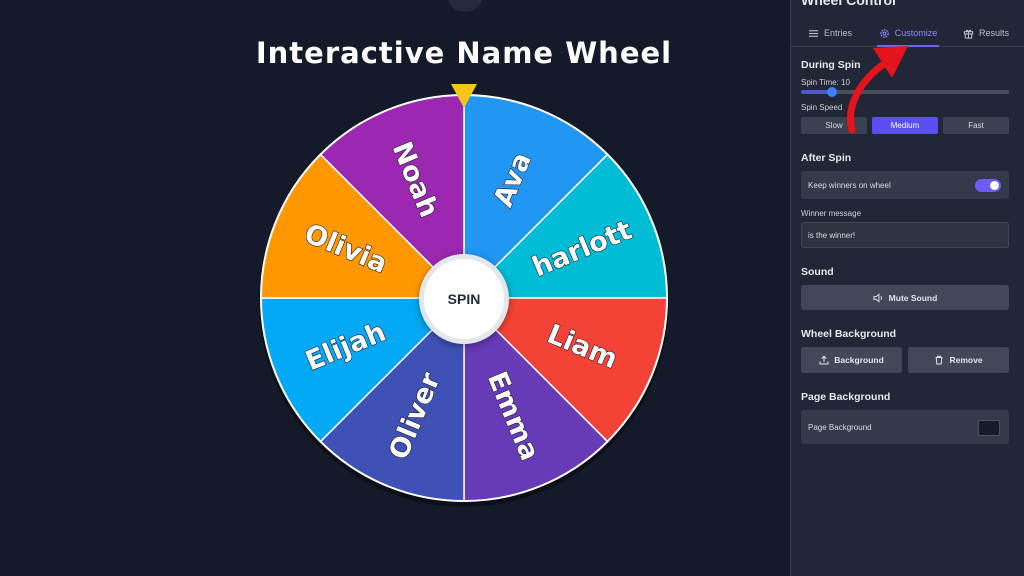 This screenshot has height=576, width=1024. I want to click on mute-sound-button: Mute Sound, so click(905, 297).